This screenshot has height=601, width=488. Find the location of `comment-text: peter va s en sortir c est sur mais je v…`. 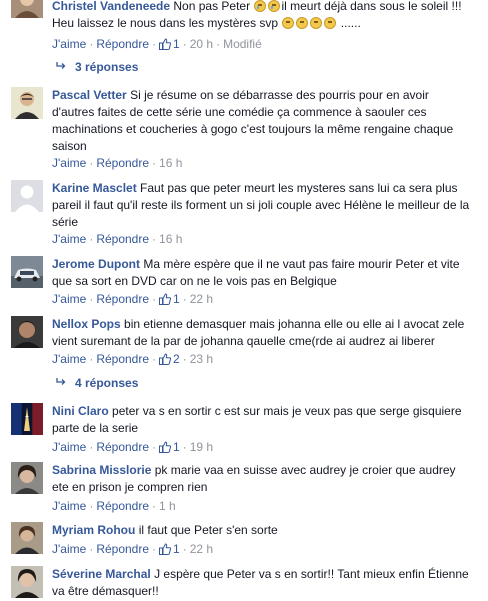

comment-text: peter va s en sortir c est sur mais je v… is located at coordinates (257, 419).